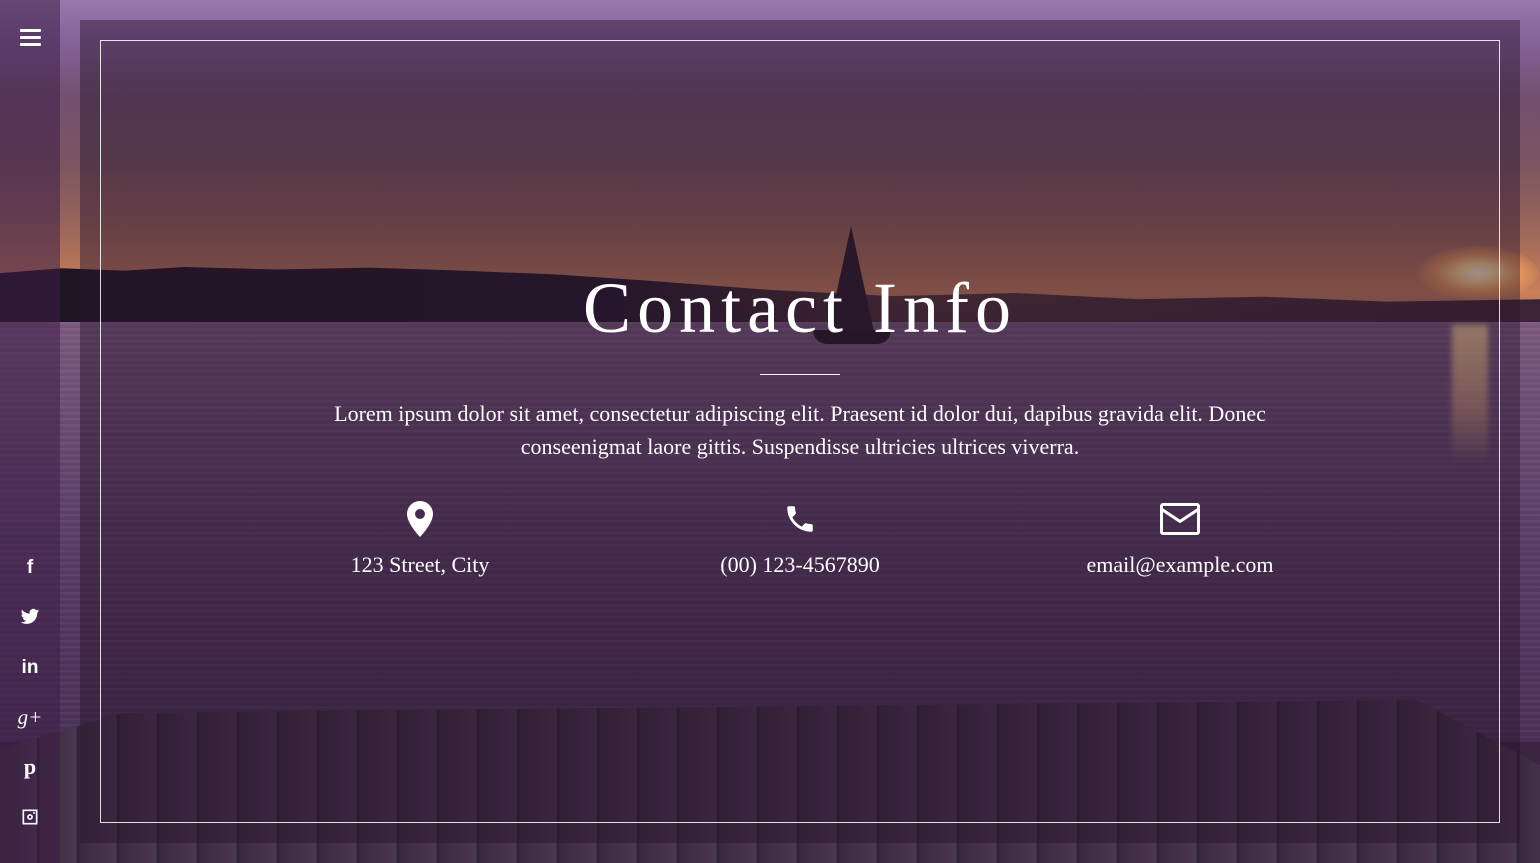  What do you see at coordinates (800, 308) in the screenshot?
I see `page-title: Contact Info` at bounding box center [800, 308].